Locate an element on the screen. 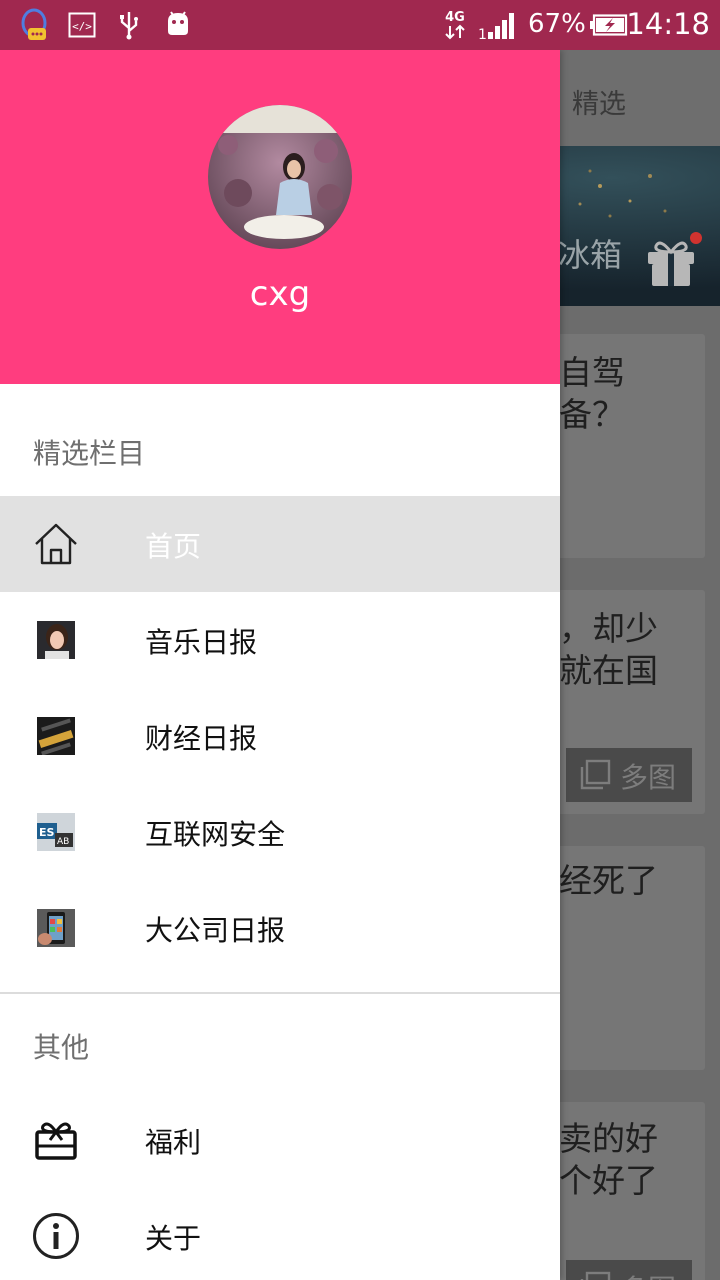 This screenshot has width=720, height=1280. info-icon is located at coordinates (56, 1236).